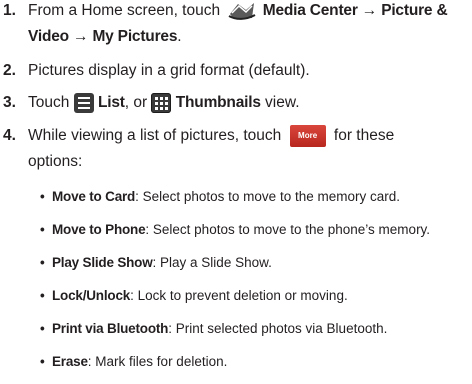  I want to click on step-number: 2., so click(9, 70).